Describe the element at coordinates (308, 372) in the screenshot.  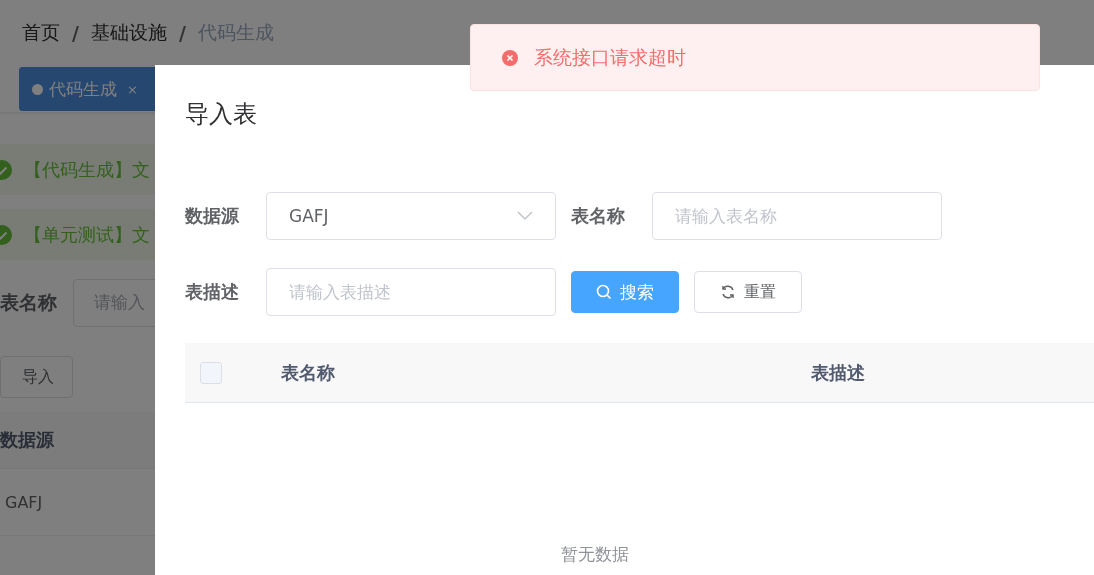
I see `column-header: 表名称` at that location.